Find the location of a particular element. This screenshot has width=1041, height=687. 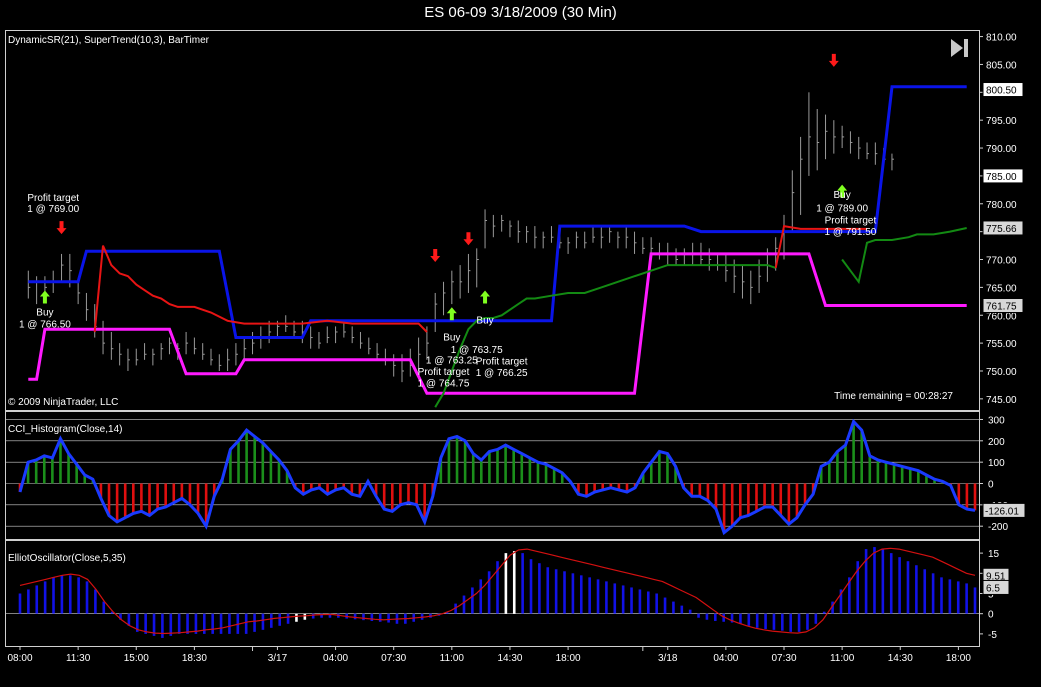

x-tick-label: 11:00 is located at coordinates (842, 658).